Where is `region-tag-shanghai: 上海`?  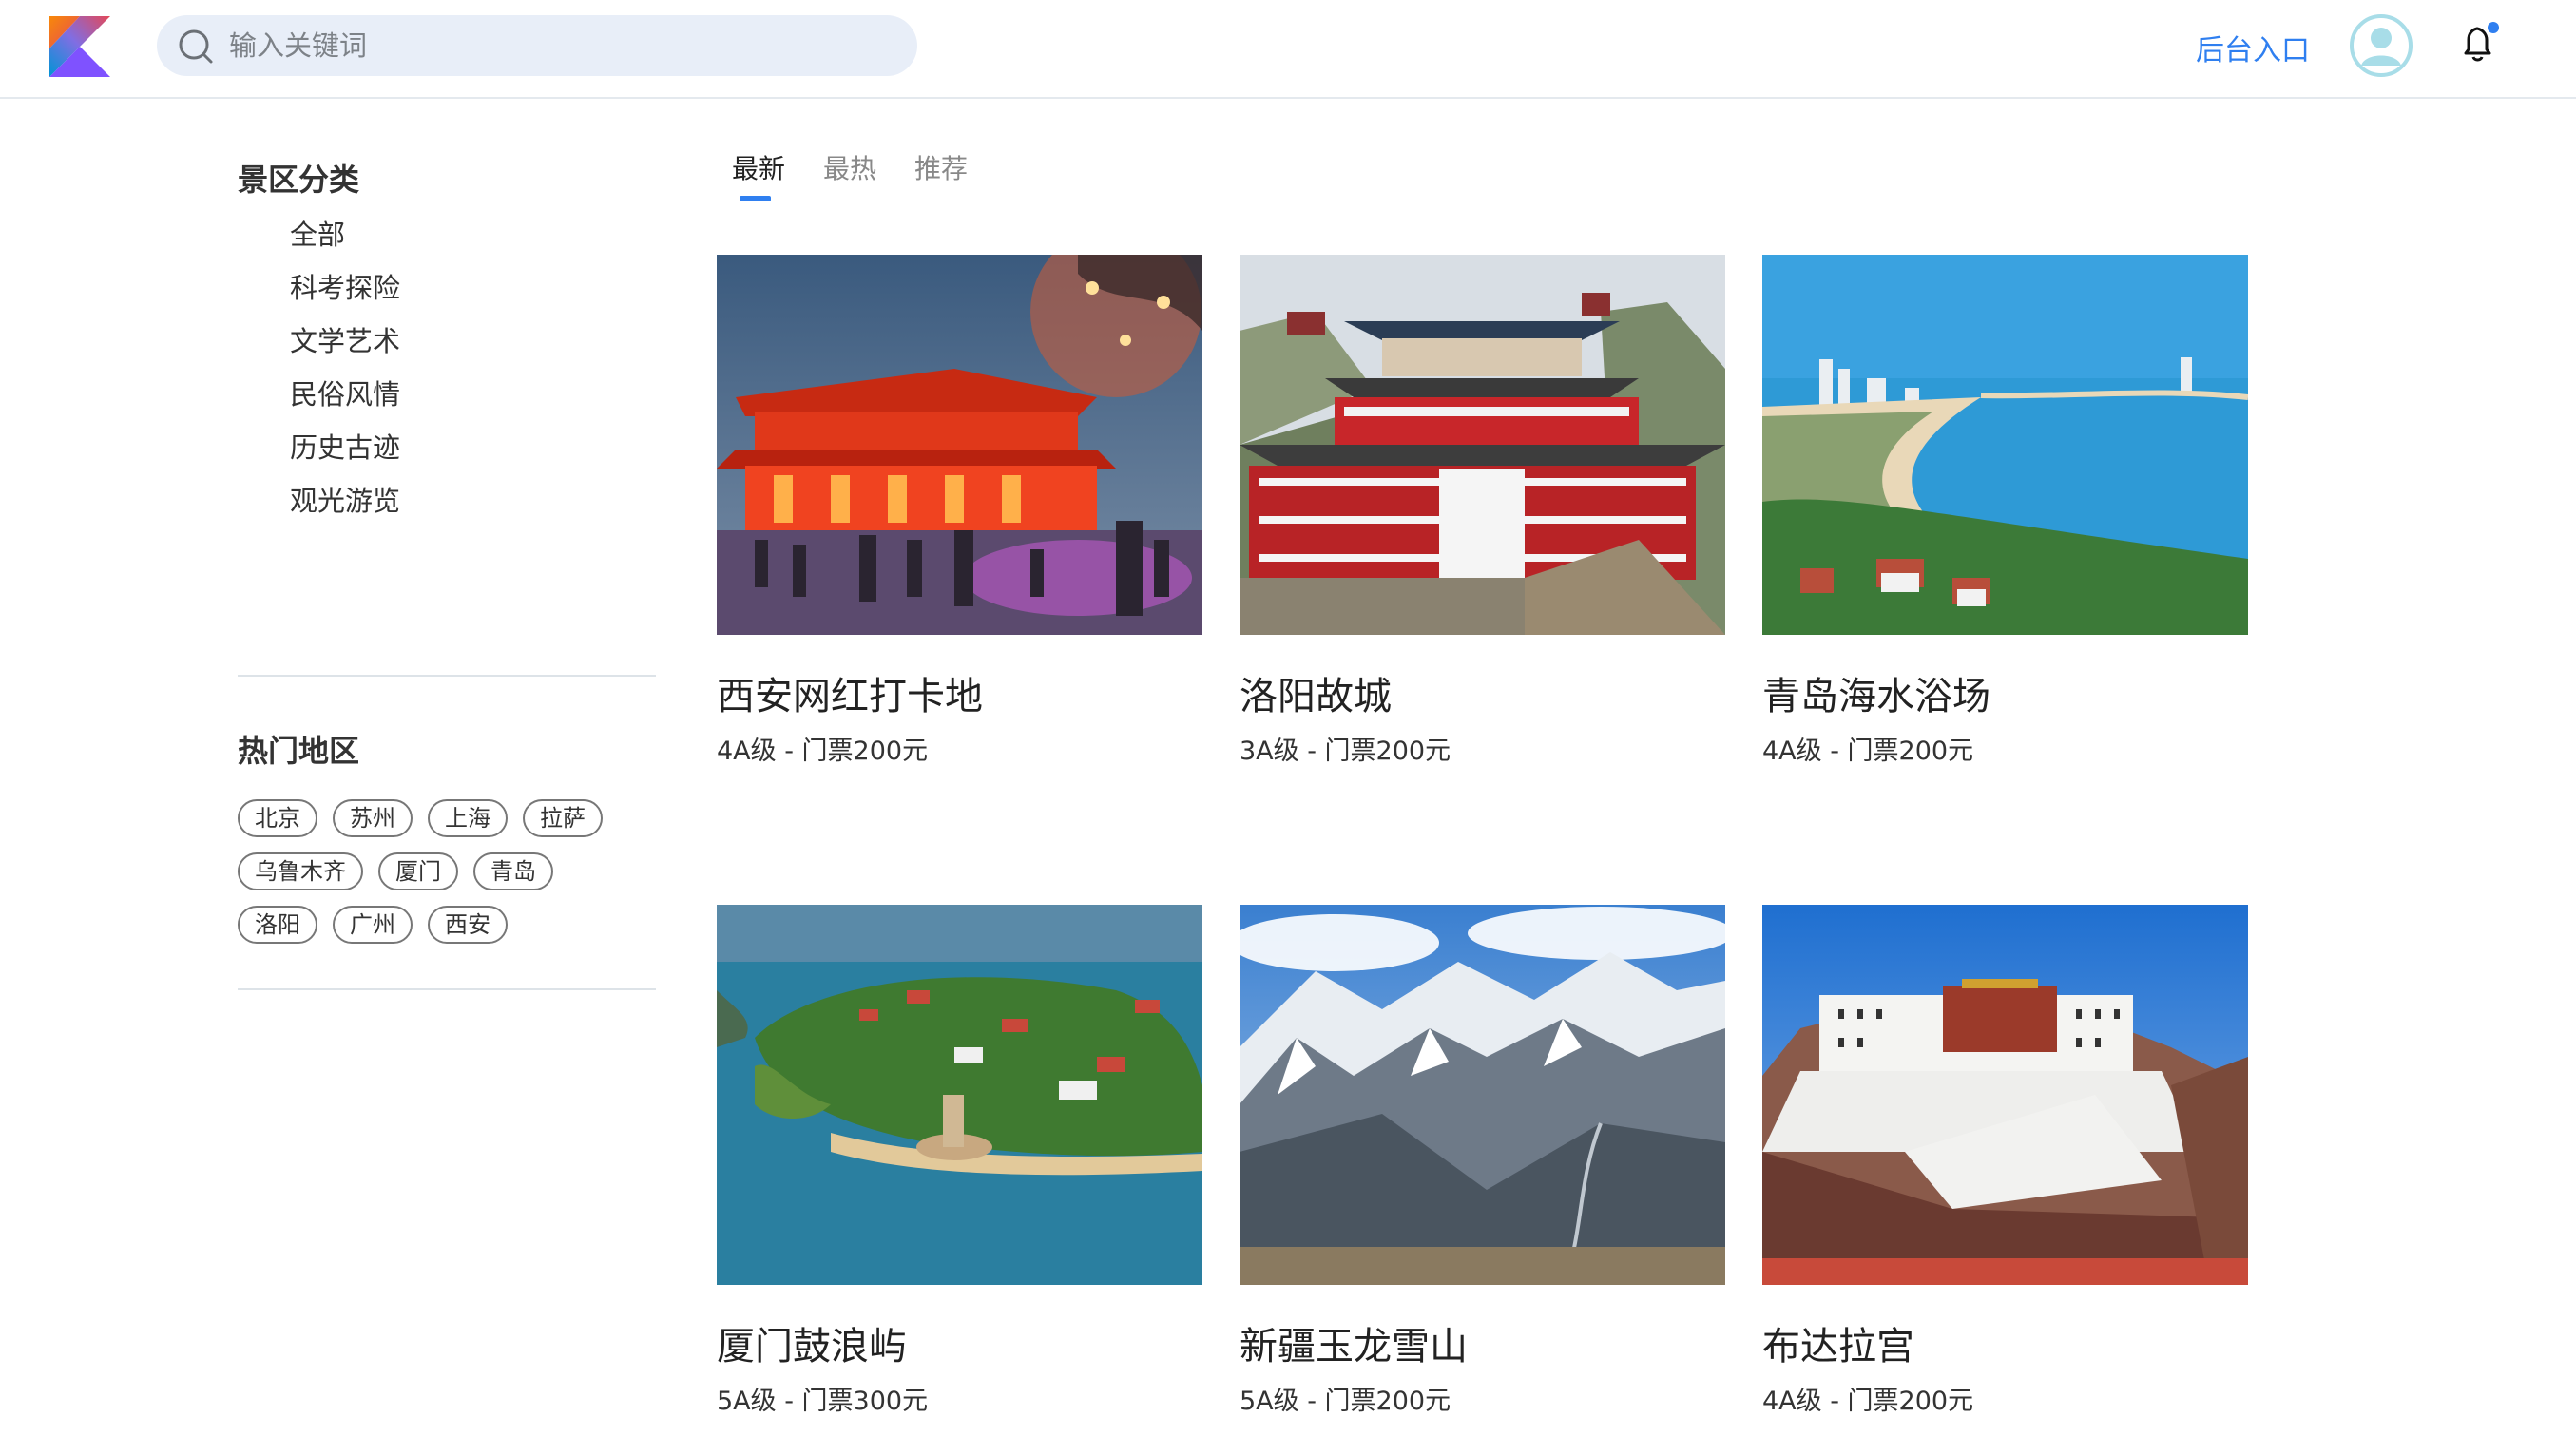
region-tag-shanghai: 上海 is located at coordinates (468, 818).